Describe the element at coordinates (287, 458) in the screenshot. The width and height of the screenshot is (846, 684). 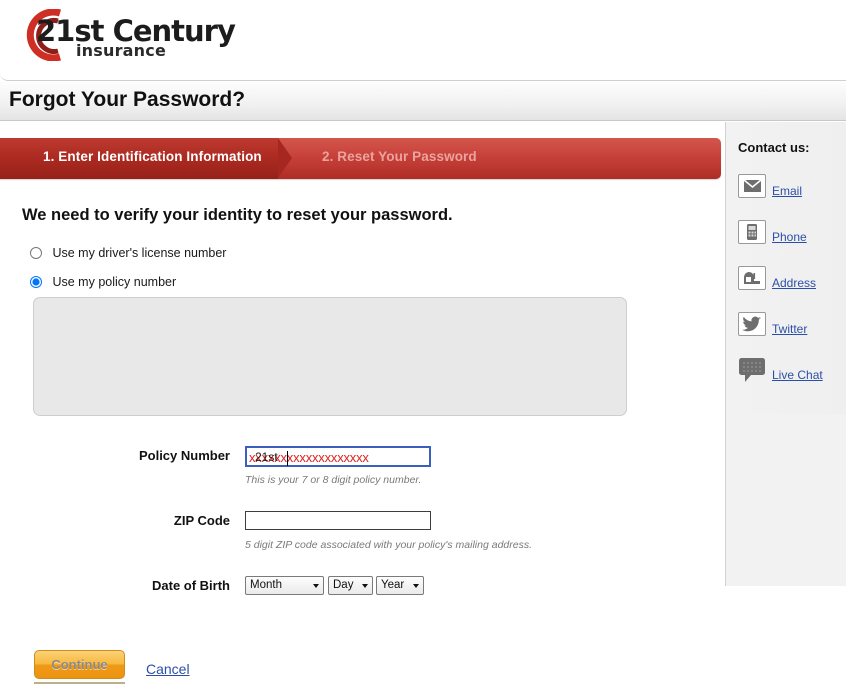
I see `text-caret` at that location.